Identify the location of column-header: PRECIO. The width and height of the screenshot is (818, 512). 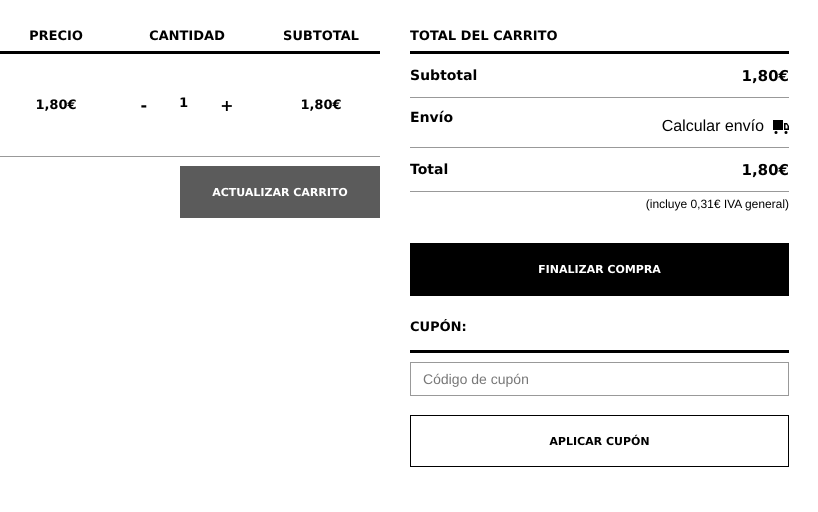
(56, 36).